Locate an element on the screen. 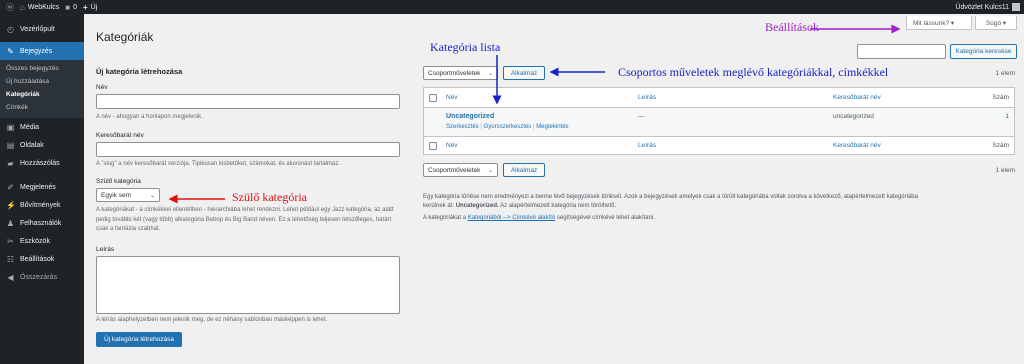  column-name-bottom: Név is located at coordinates (452, 145).